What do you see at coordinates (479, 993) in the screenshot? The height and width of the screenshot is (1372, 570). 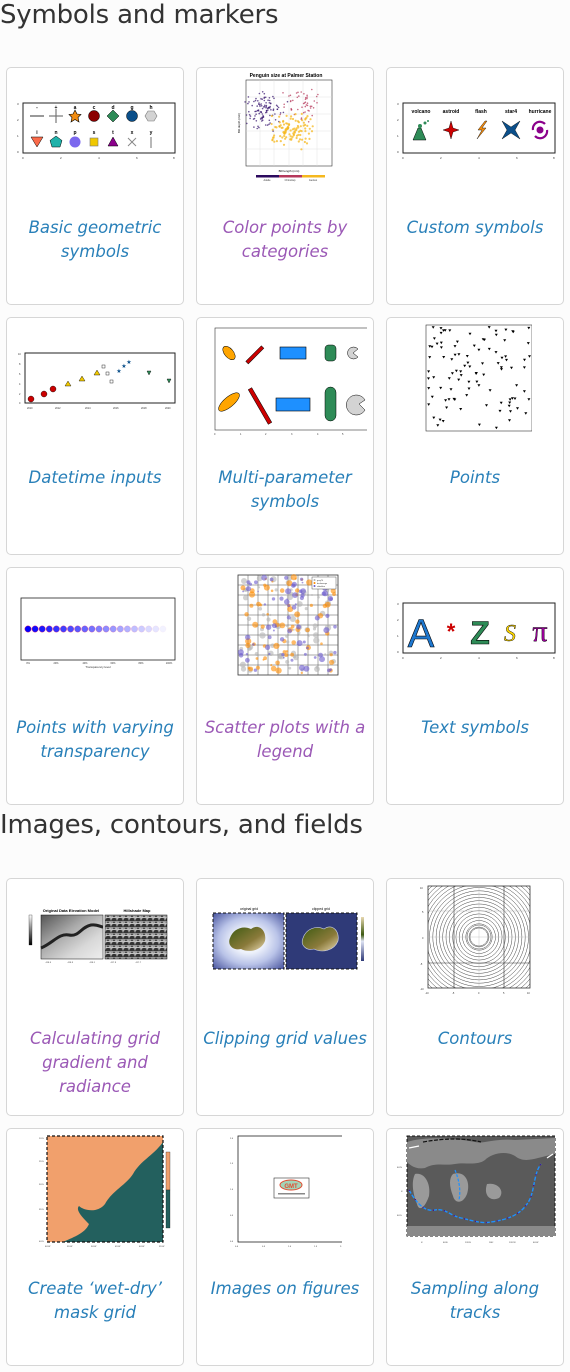 I see `svg-text: 0` at bounding box center [479, 993].